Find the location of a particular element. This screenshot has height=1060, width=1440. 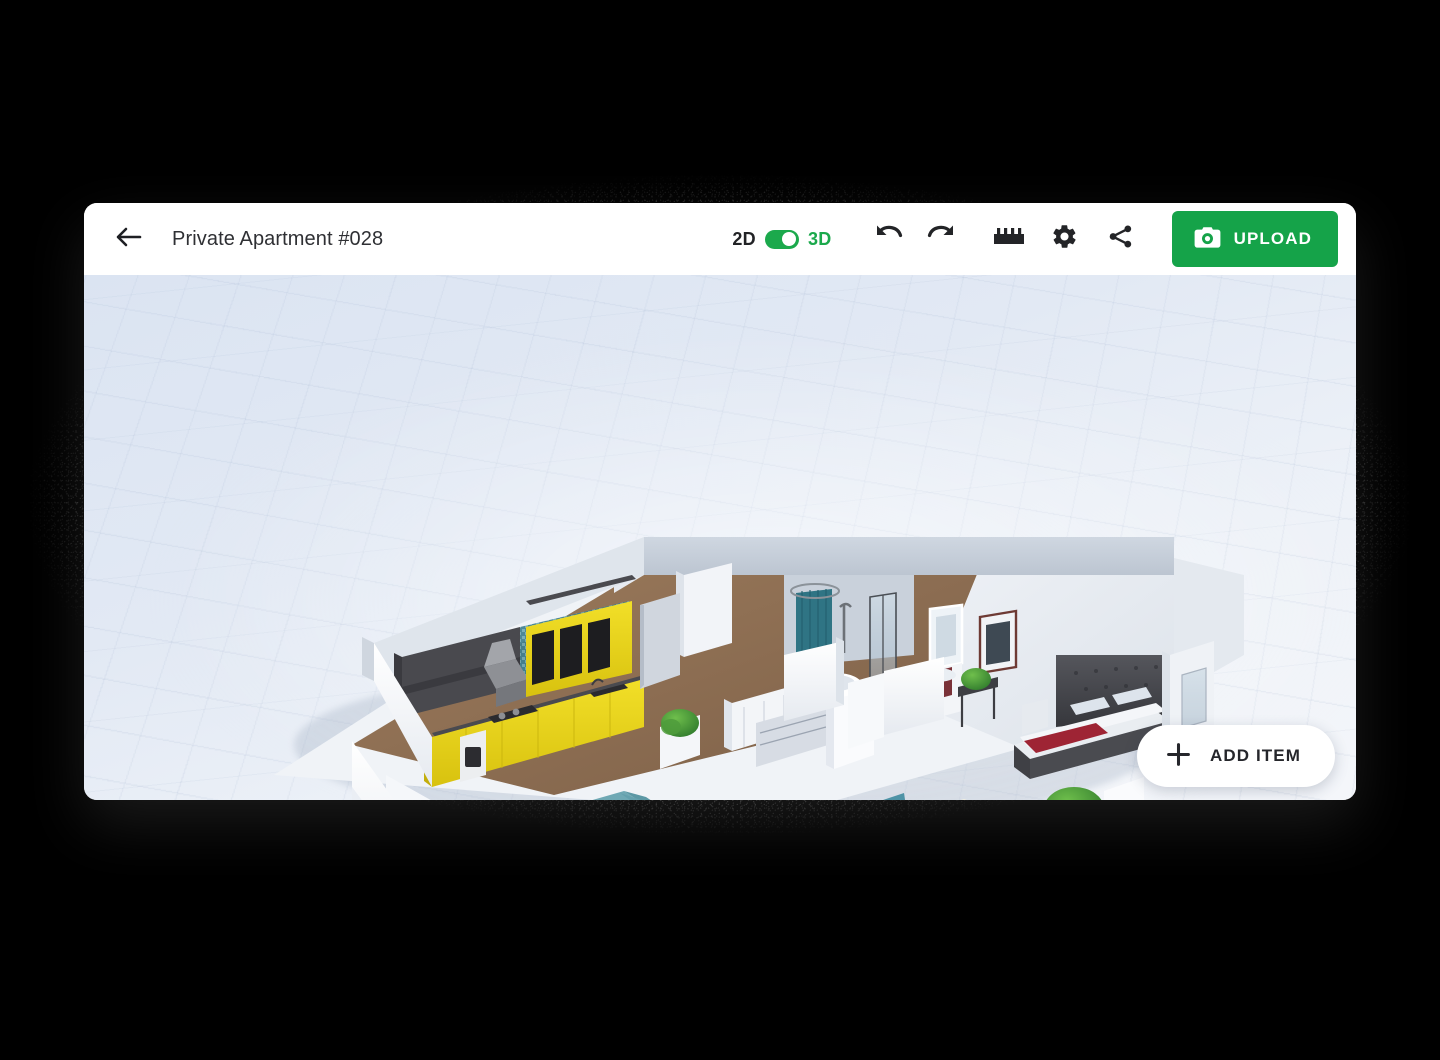

redo-icon is located at coordinates (941, 239).